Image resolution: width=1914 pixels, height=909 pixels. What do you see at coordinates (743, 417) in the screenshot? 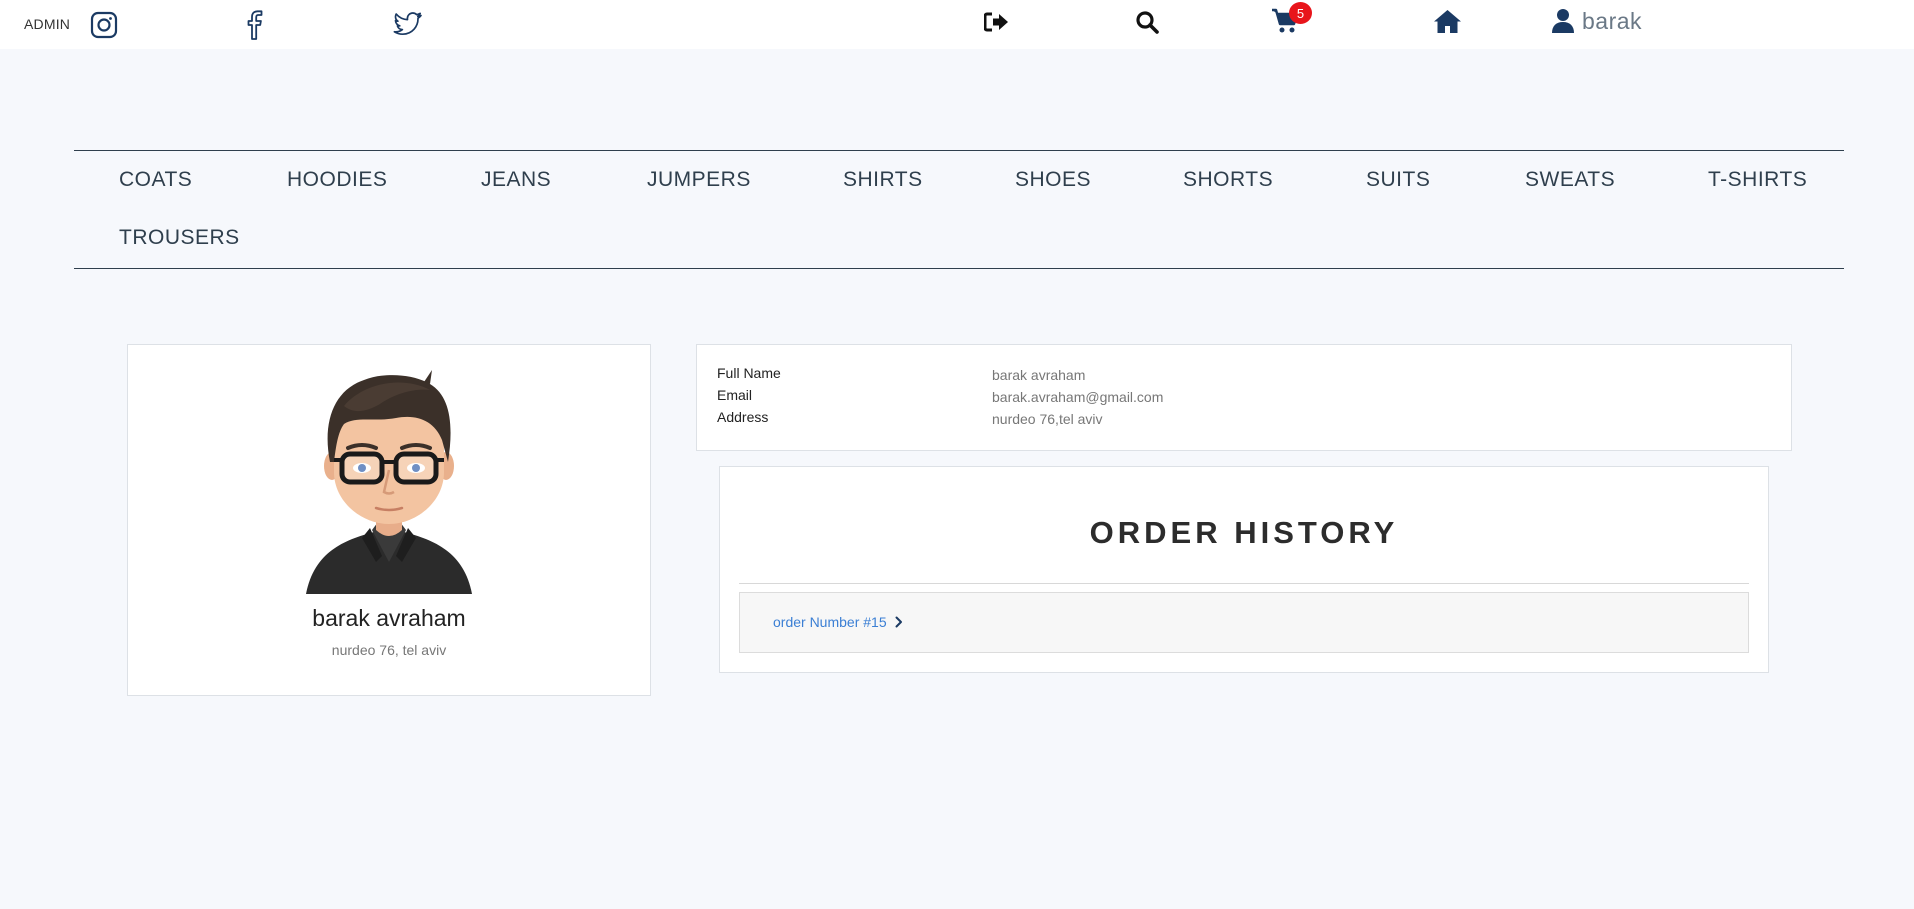
I see `address-label: Address` at bounding box center [743, 417].